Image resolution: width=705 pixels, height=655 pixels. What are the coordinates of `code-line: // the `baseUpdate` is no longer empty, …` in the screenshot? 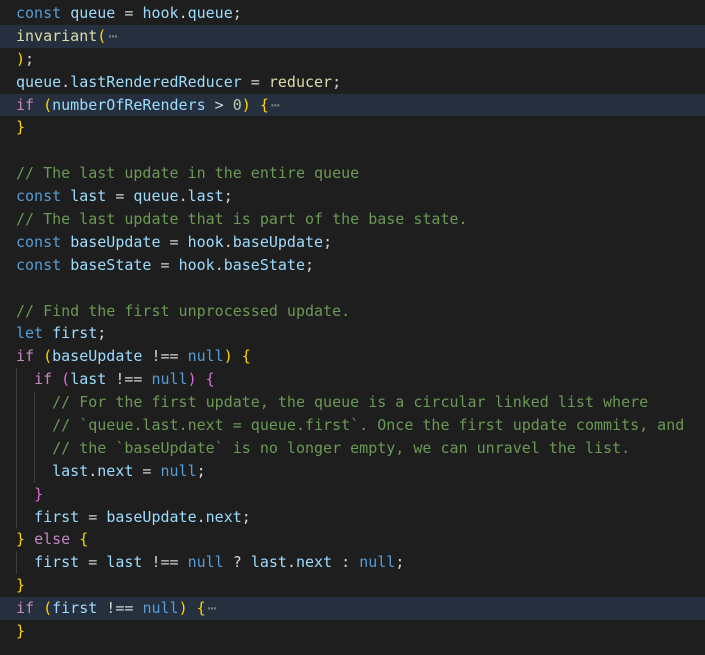 It's located at (352, 448).